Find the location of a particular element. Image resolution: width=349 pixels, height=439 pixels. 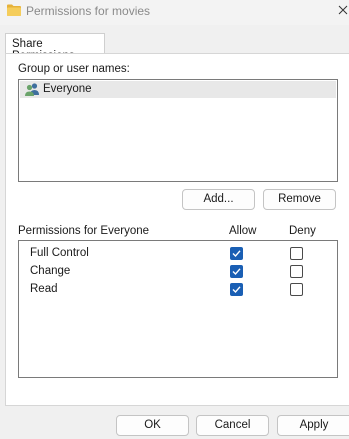

window-title: Permissions for movies is located at coordinates (88, 11).